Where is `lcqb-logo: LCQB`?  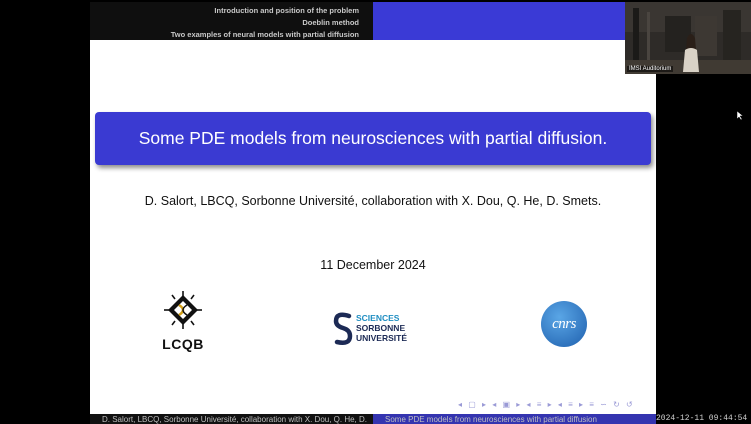 lcqb-logo: LCQB is located at coordinates (183, 321).